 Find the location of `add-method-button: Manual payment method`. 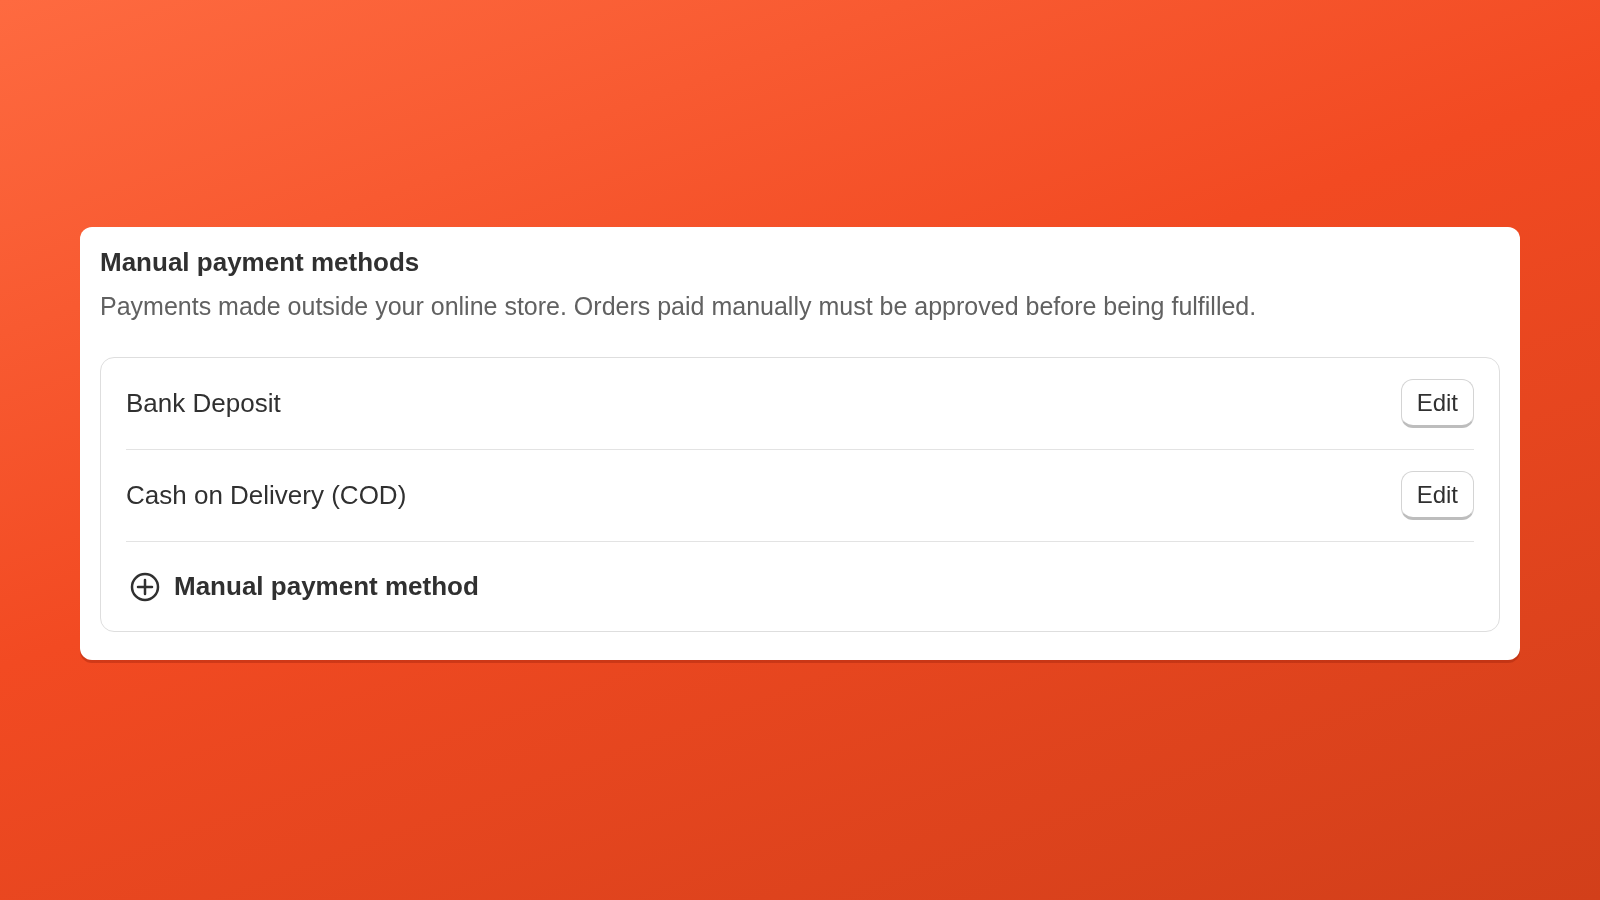

add-method-button: Manual payment method is located at coordinates (304, 586).